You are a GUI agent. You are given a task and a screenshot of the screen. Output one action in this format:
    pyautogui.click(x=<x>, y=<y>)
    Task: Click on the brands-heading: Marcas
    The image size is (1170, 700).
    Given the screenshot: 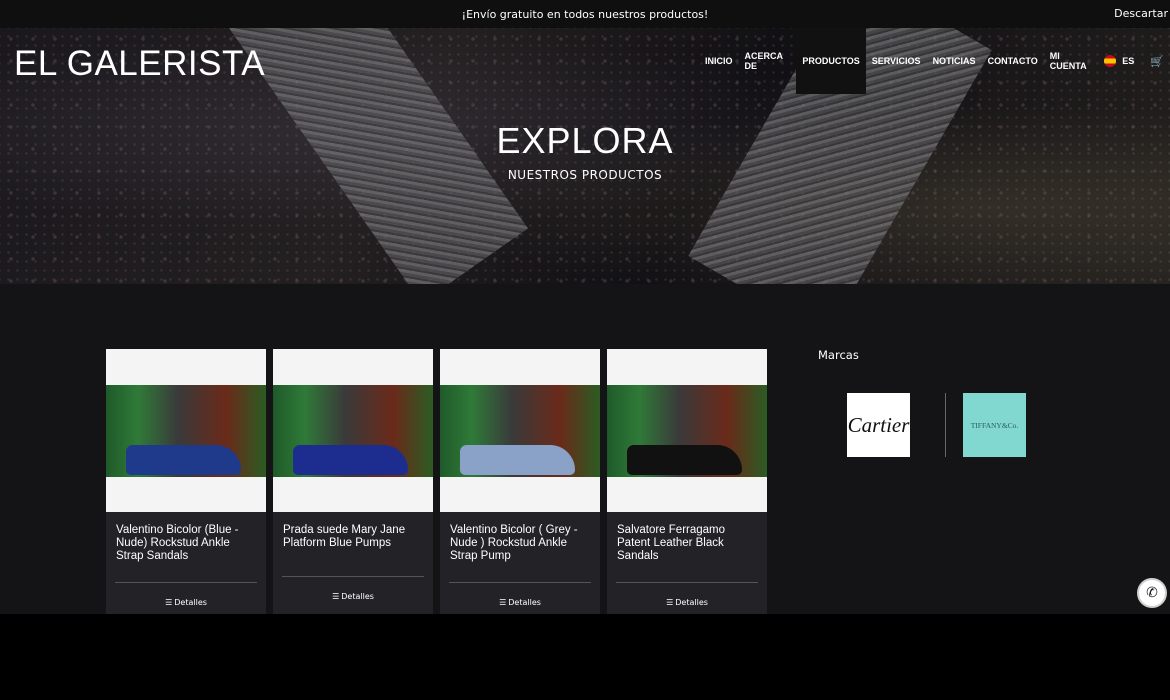 What is the action you would take?
    pyautogui.click(x=838, y=355)
    